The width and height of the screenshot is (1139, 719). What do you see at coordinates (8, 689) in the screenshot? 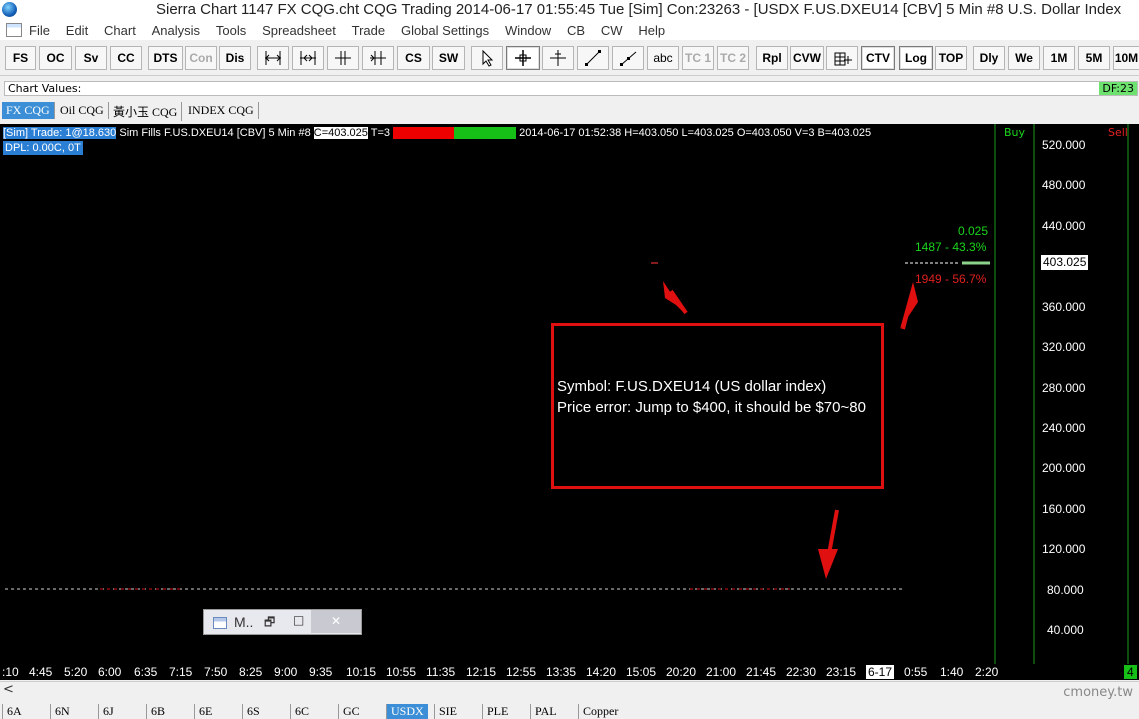
I see `scroll-left-arrow: <` at bounding box center [8, 689].